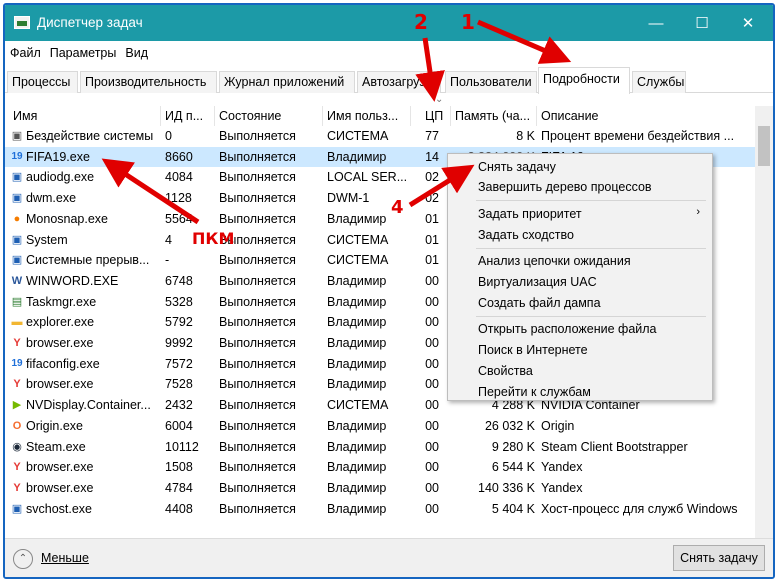  What do you see at coordinates (506, 487) in the screenshot?
I see `process-memory: 140 336 K` at bounding box center [506, 487].